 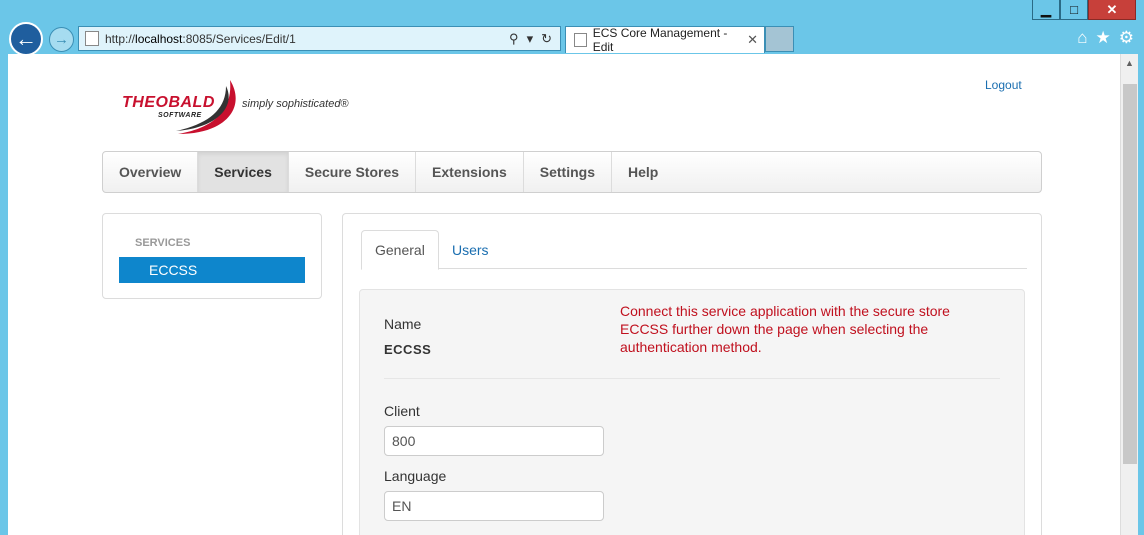 I want to click on theobald-logo: THEOBALD SOFTWARE simply sophisticated®, so click(x=248, y=107).